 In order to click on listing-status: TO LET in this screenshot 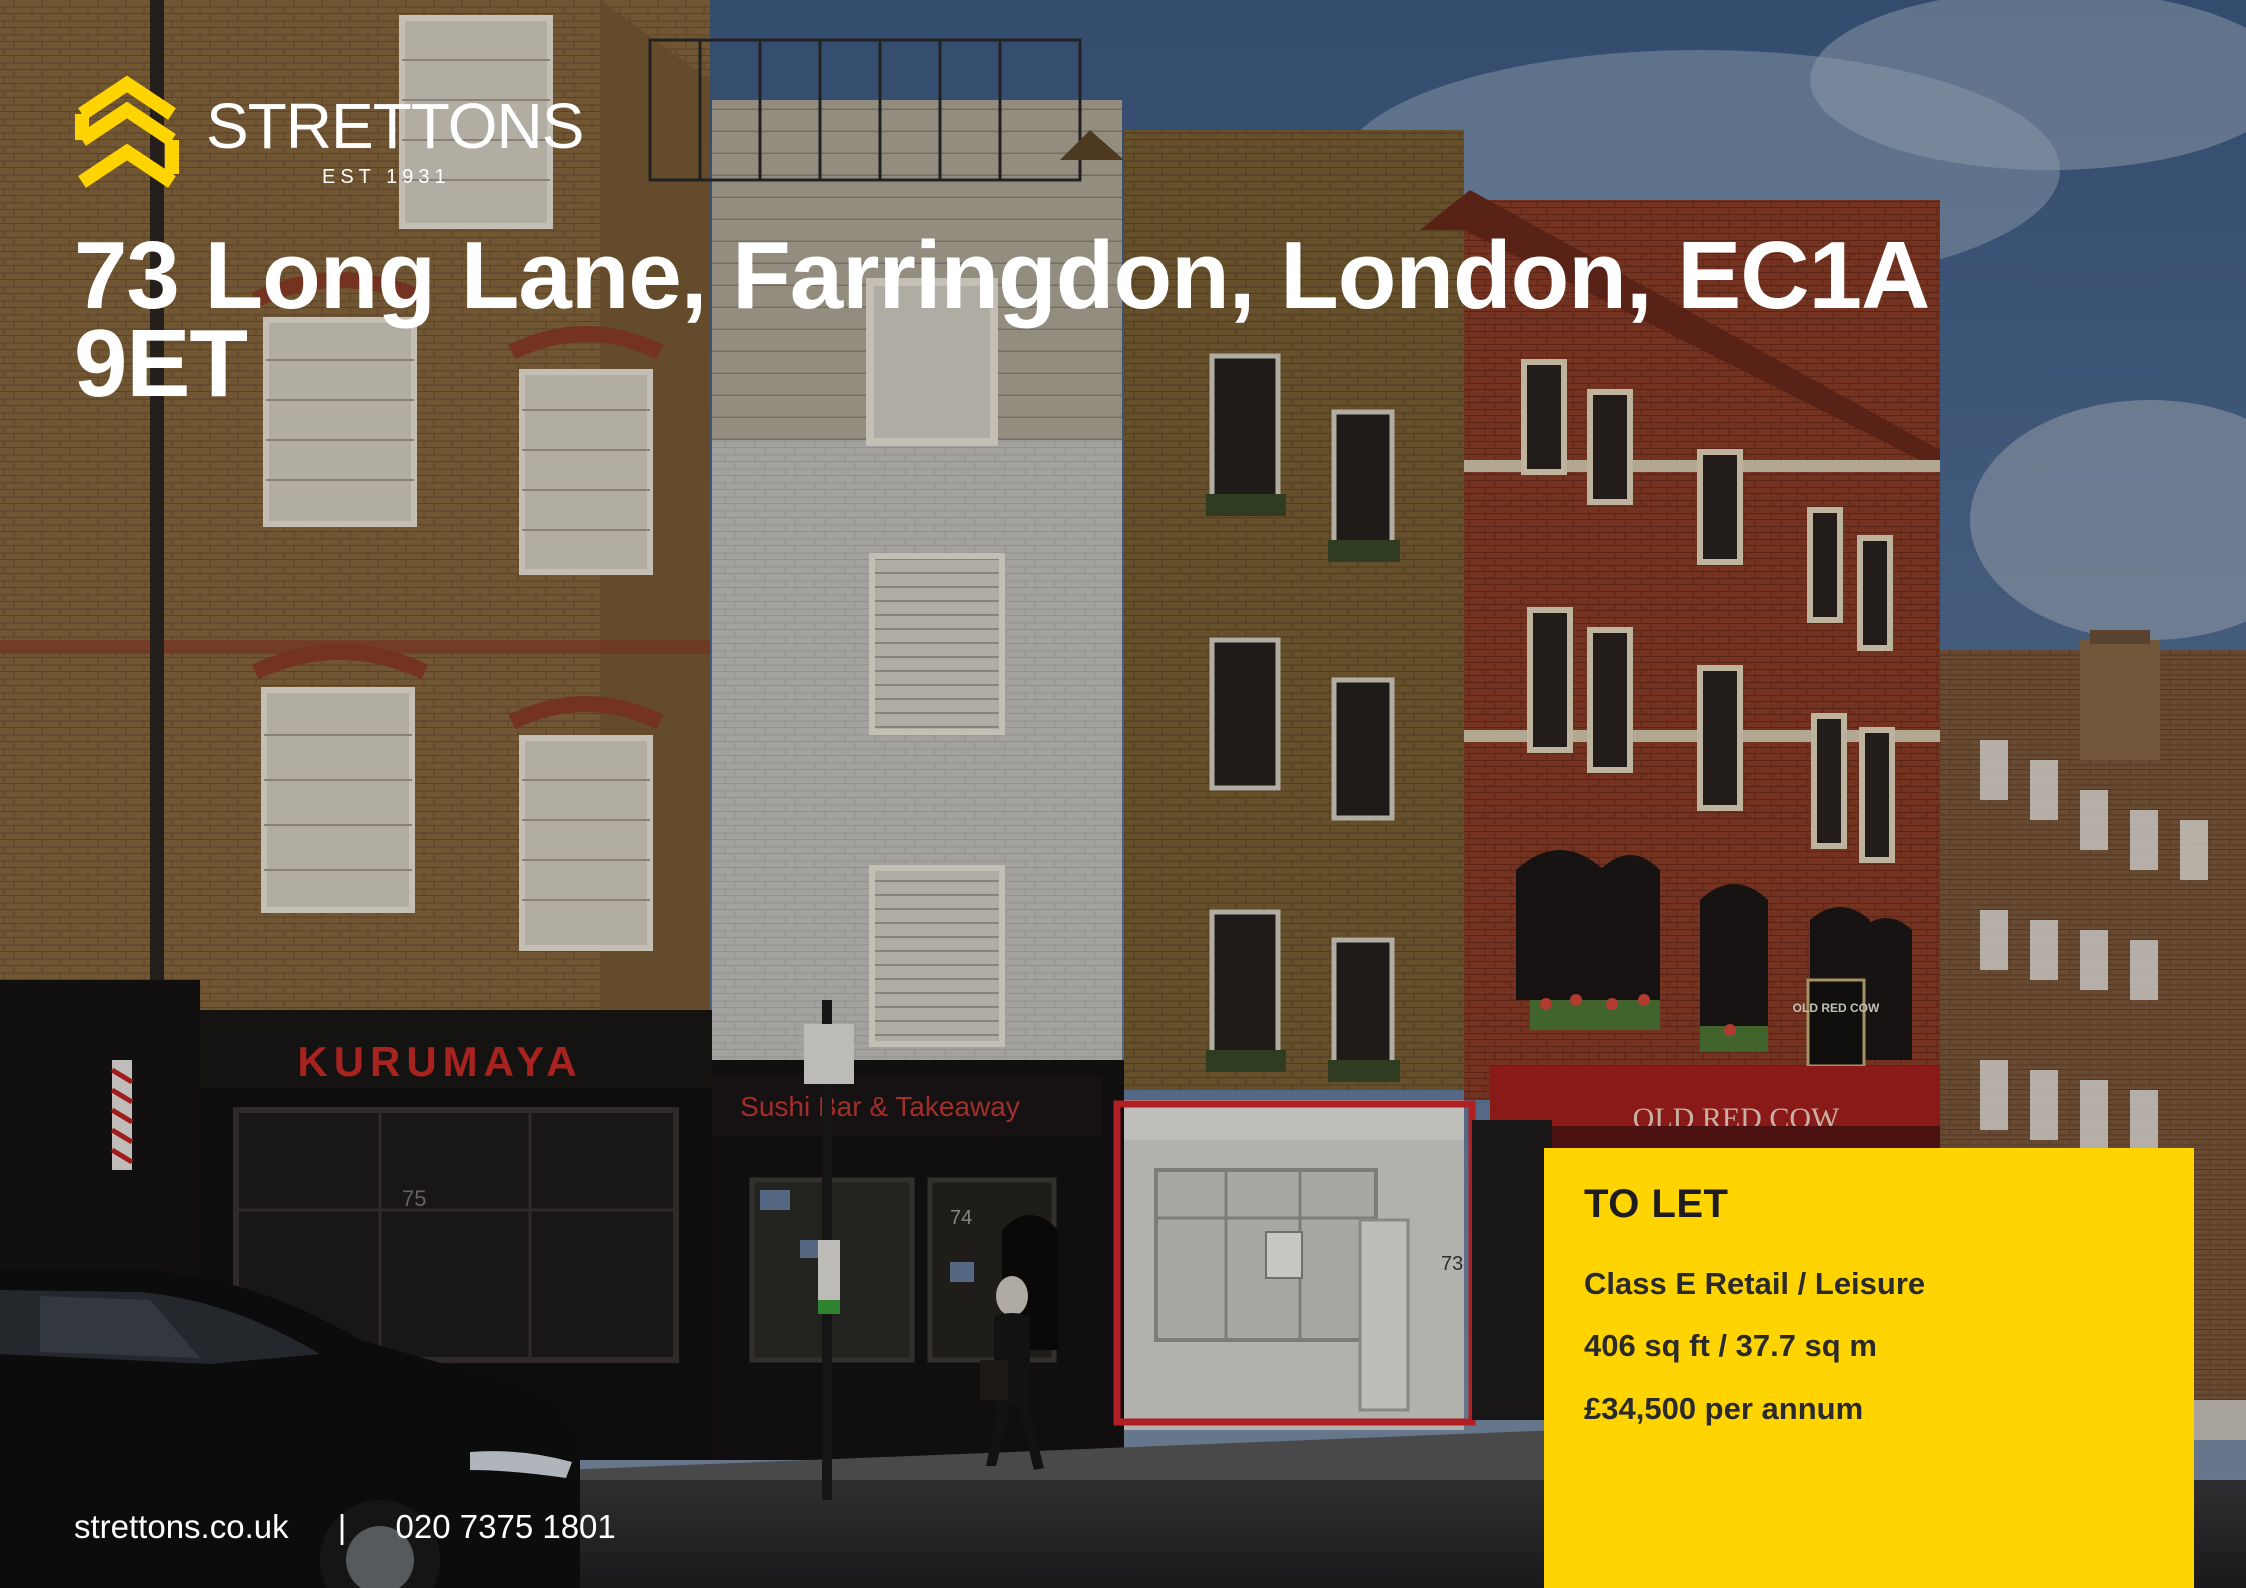, I will do `click(1656, 1204)`.